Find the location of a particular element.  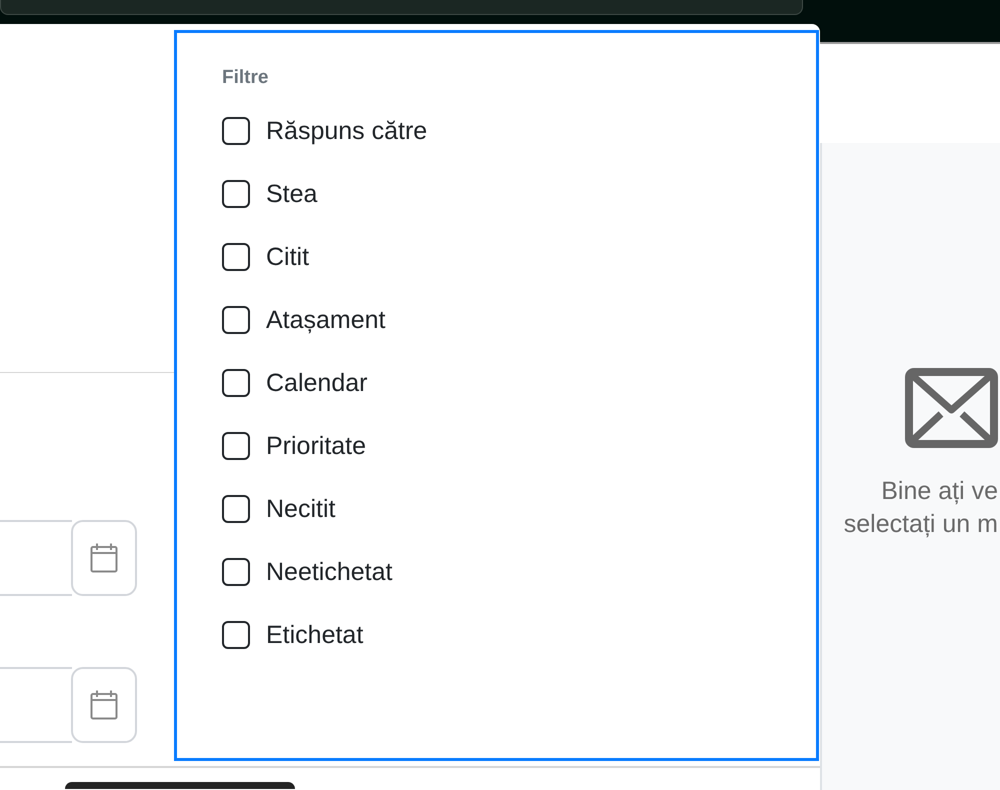

option-label: Neetichetat is located at coordinates (329, 571).